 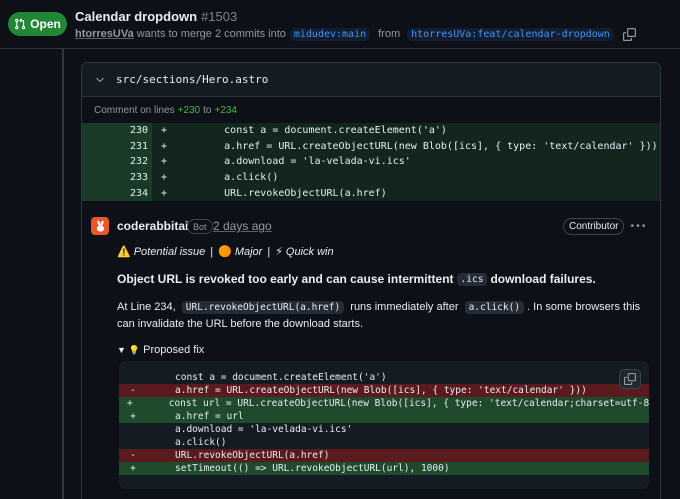 I want to click on line-number: 231, so click(x=117, y=146).